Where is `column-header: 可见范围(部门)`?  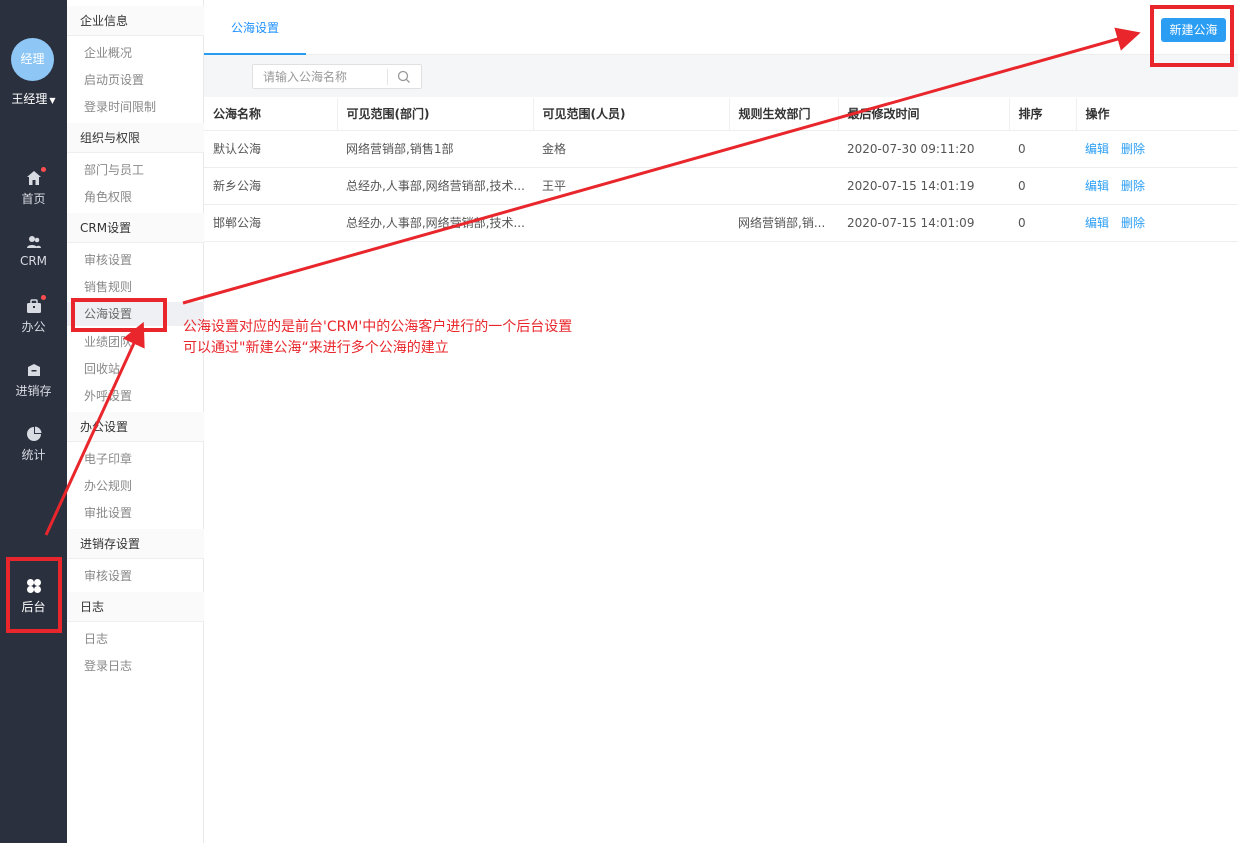
column-header: 可见范围(部门) is located at coordinates (435, 114).